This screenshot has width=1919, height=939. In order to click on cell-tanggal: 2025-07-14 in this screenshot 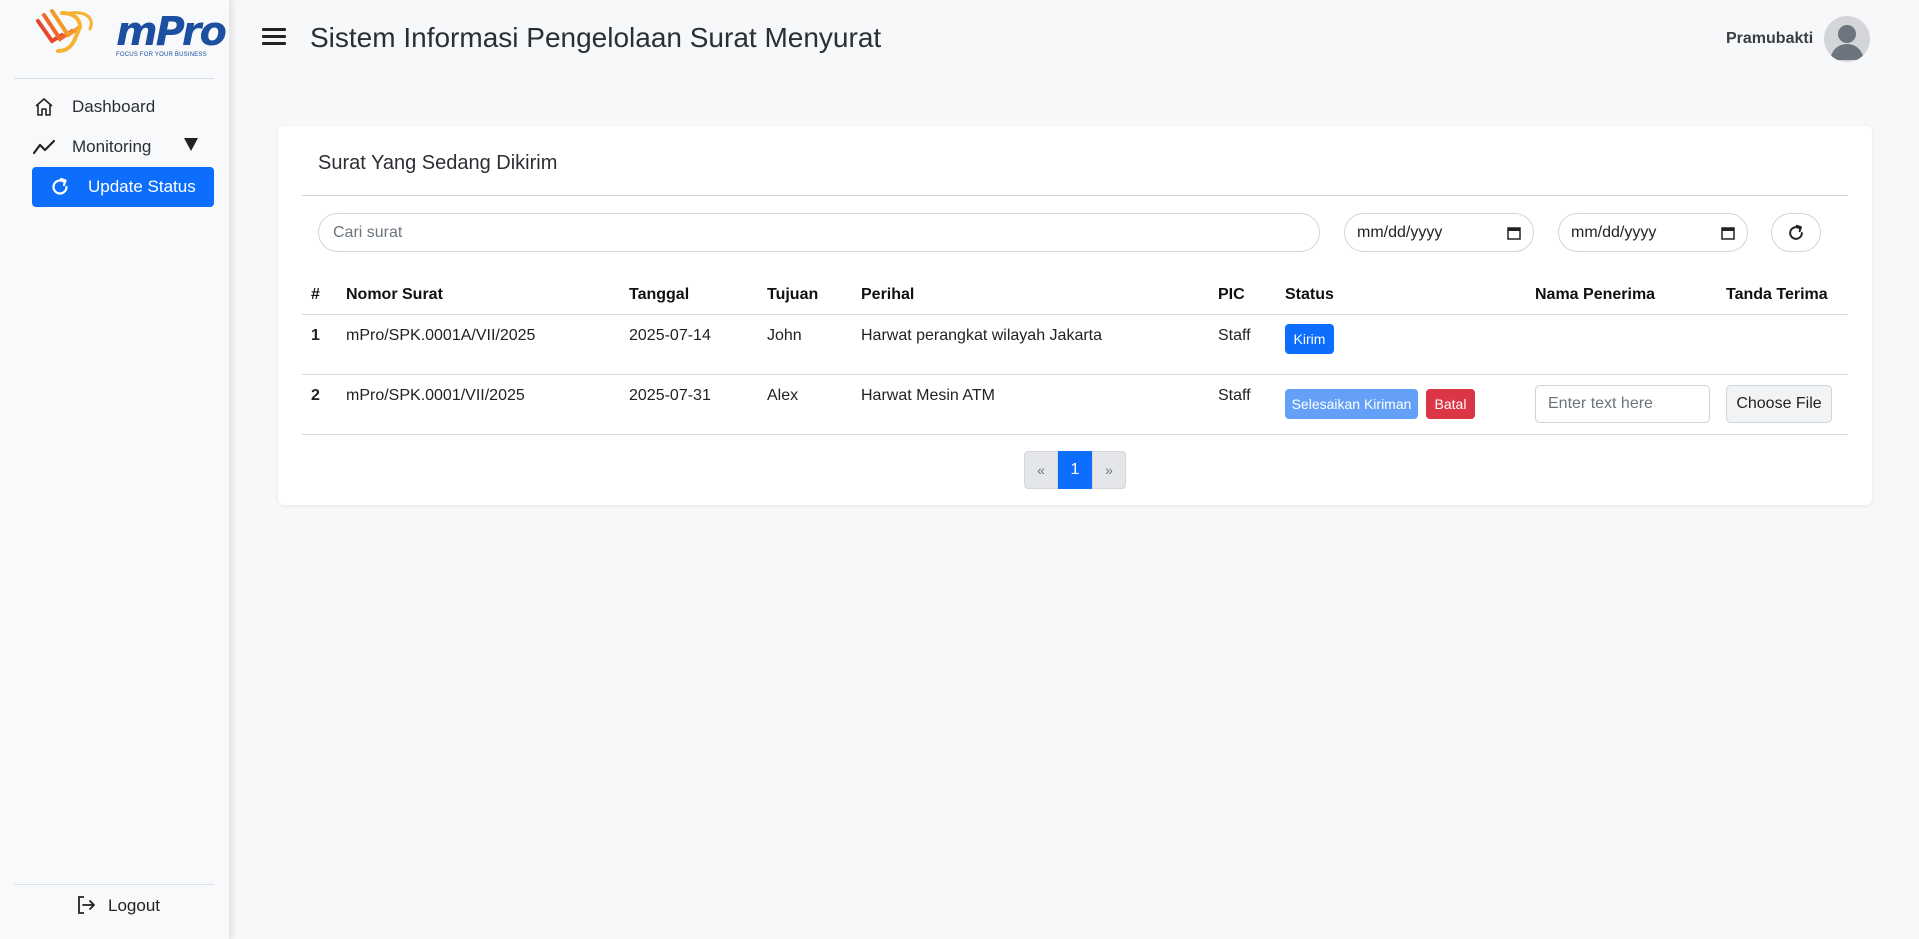, I will do `click(670, 335)`.